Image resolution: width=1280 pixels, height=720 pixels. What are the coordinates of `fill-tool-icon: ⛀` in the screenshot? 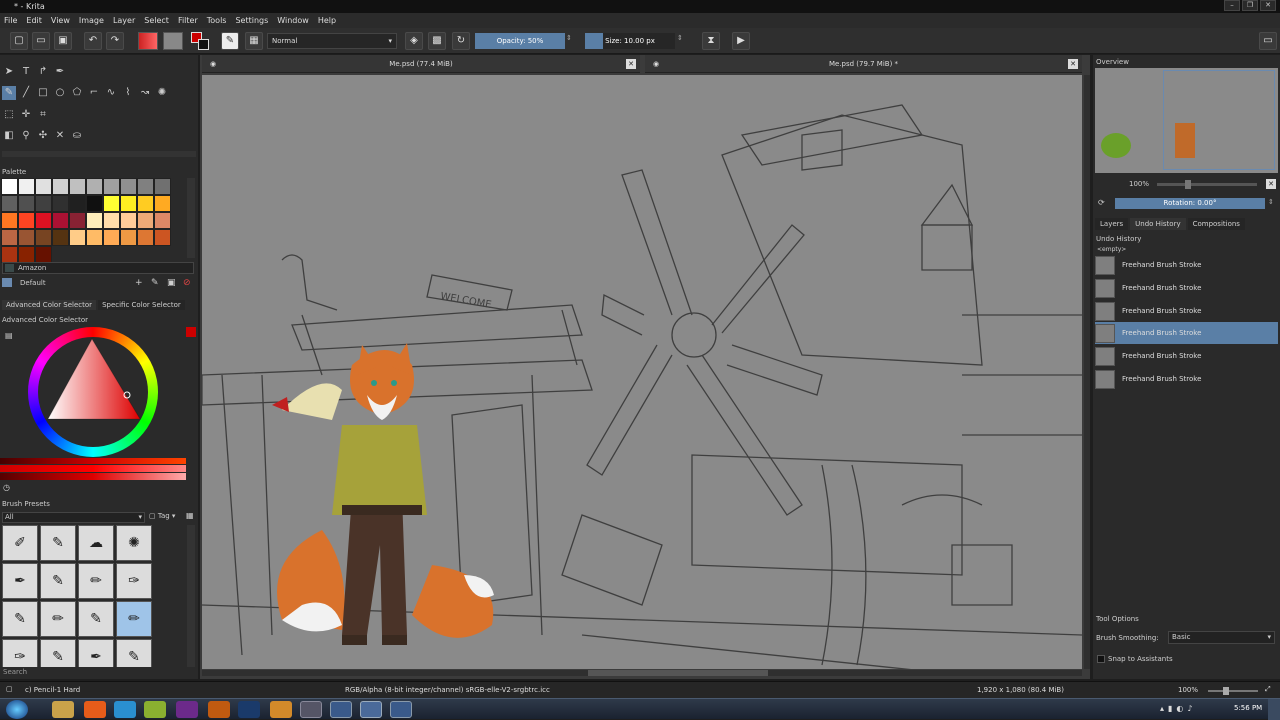 It's located at (77, 136).